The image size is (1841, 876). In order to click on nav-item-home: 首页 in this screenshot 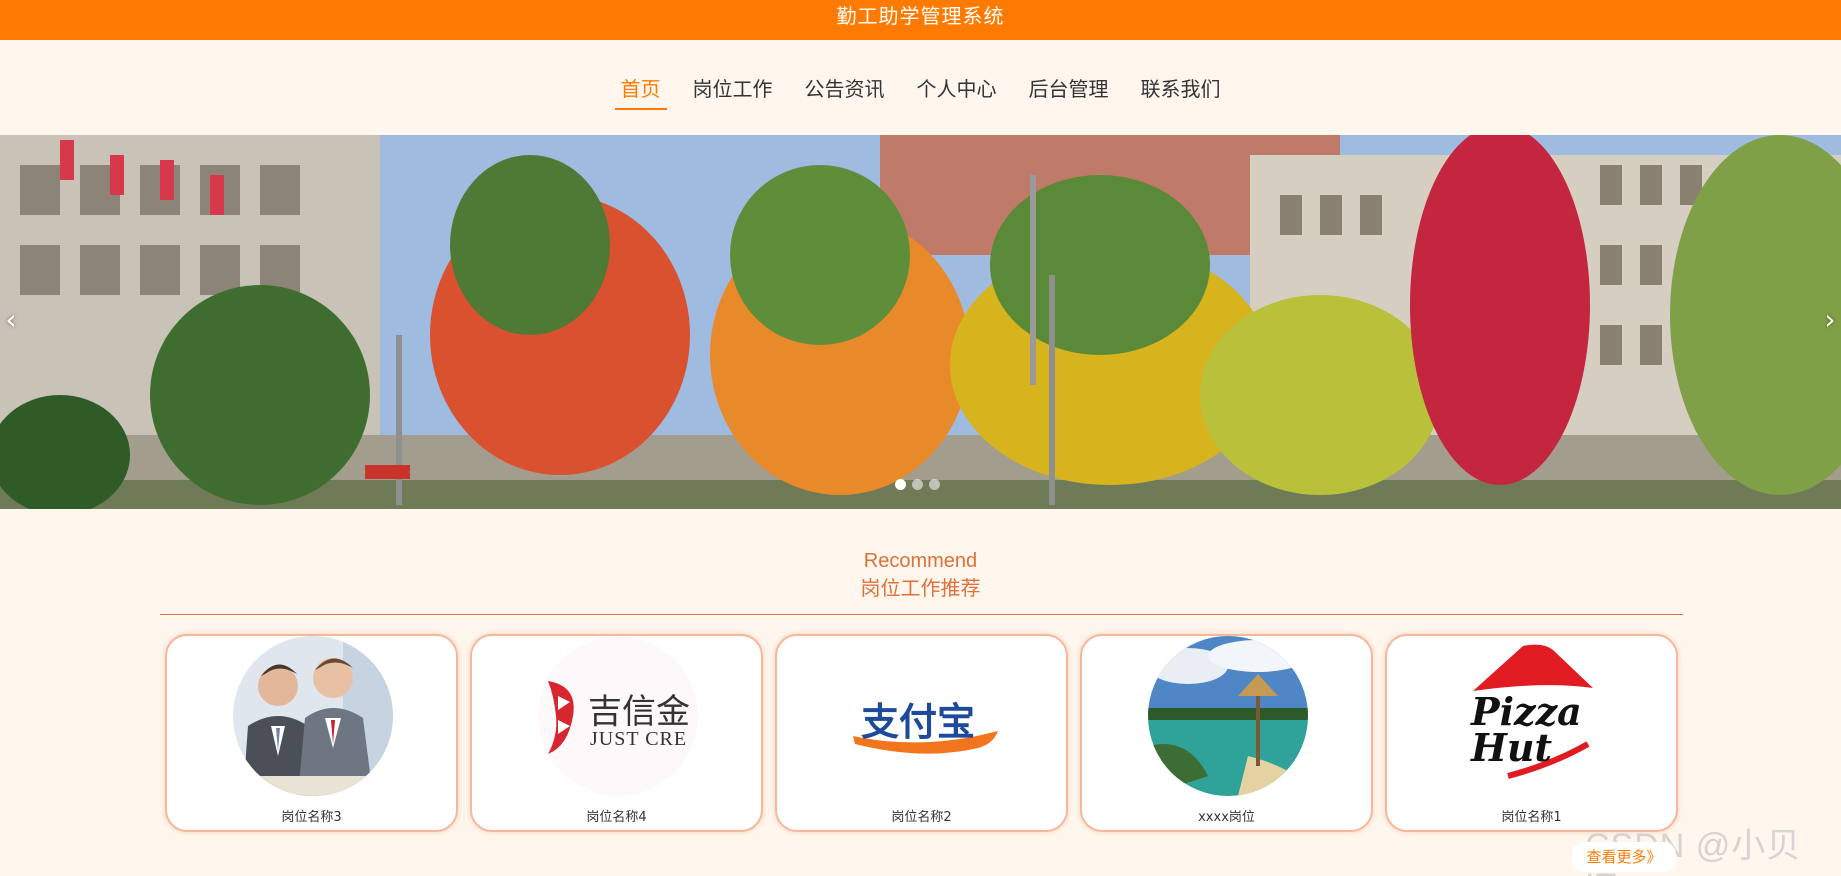, I will do `click(641, 87)`.